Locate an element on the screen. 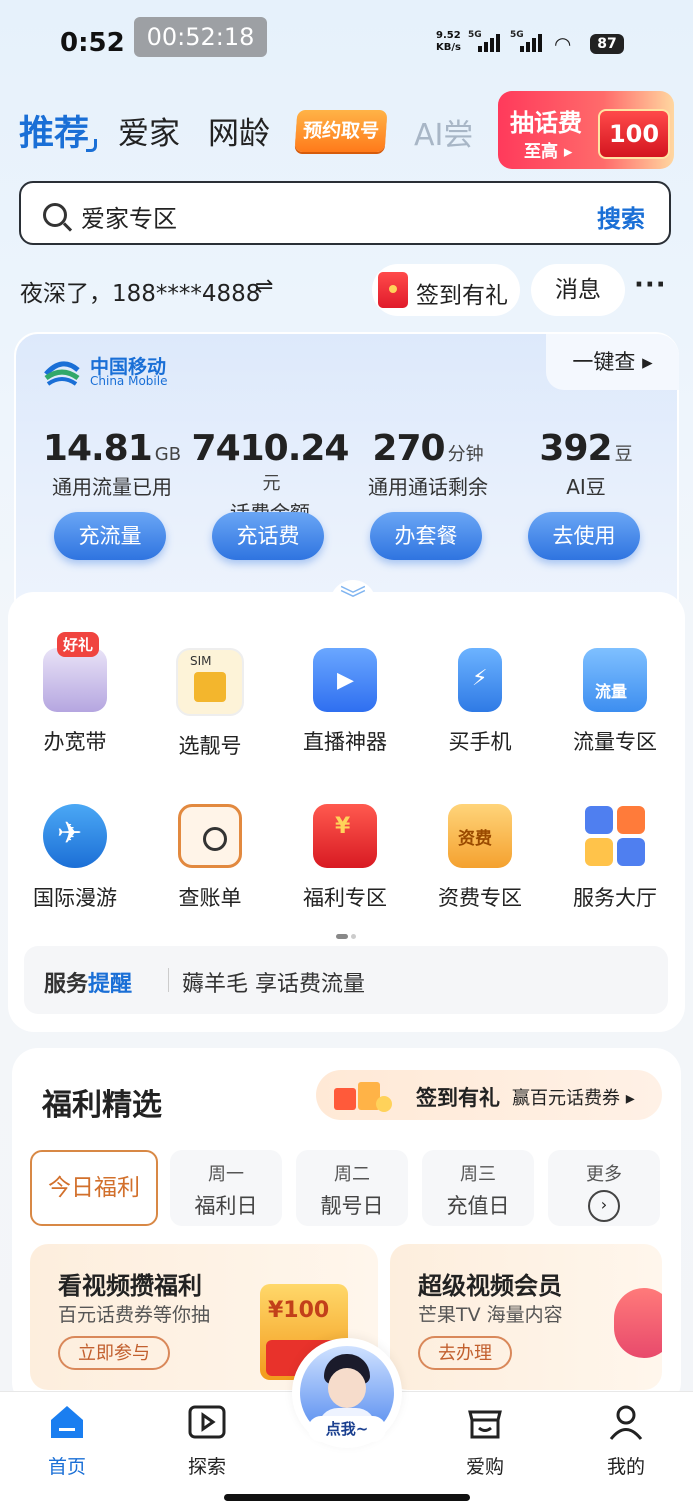 The height and width of the screenshot is (1511, 693). tab-tuesday: 周二 靓号日 is located at coordinates (352, 1188).